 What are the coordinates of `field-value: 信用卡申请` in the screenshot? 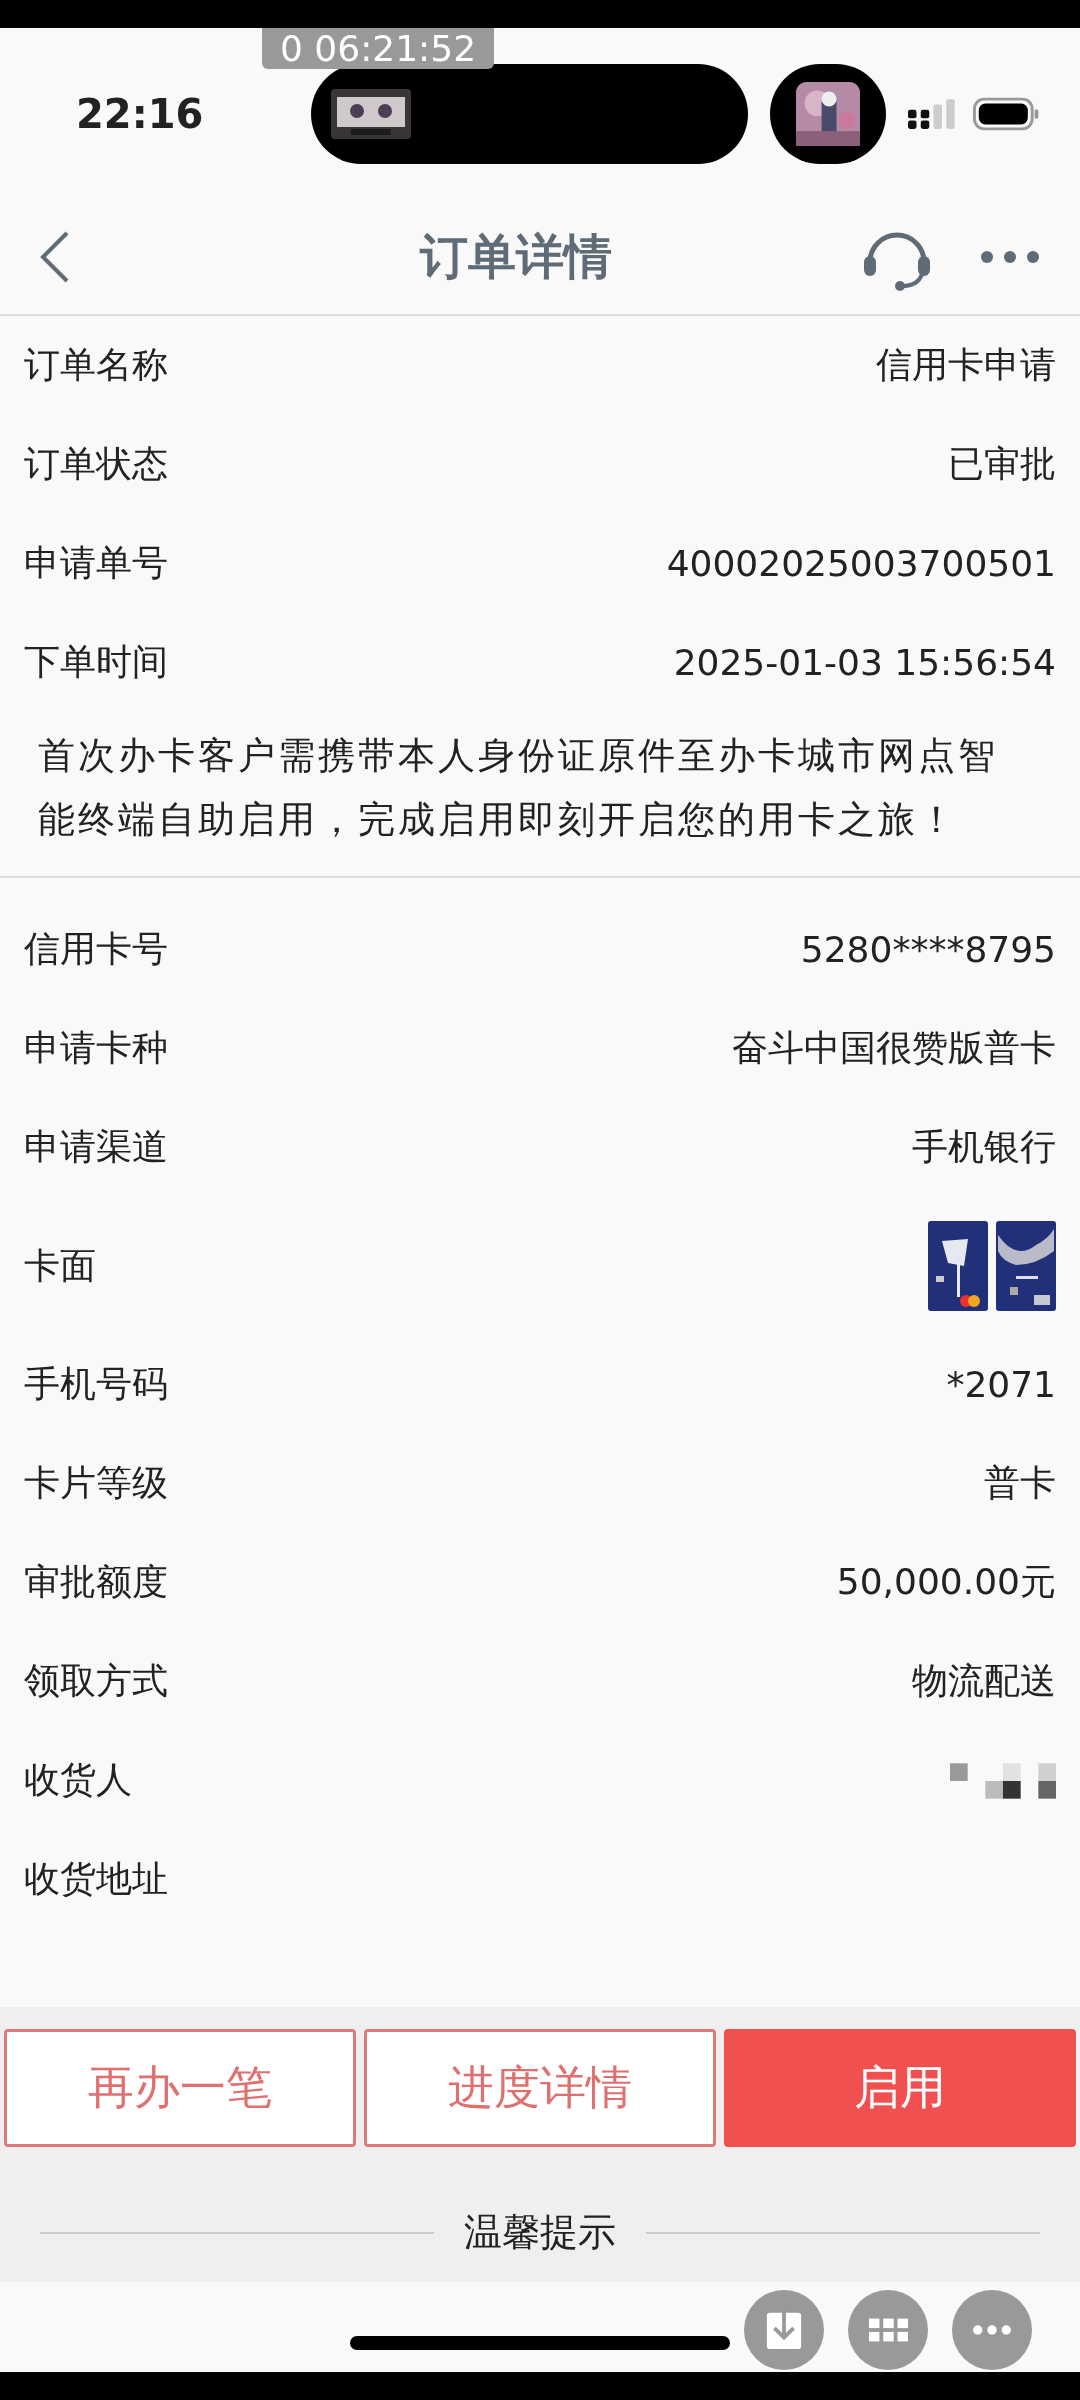 It's located at (966, 365).